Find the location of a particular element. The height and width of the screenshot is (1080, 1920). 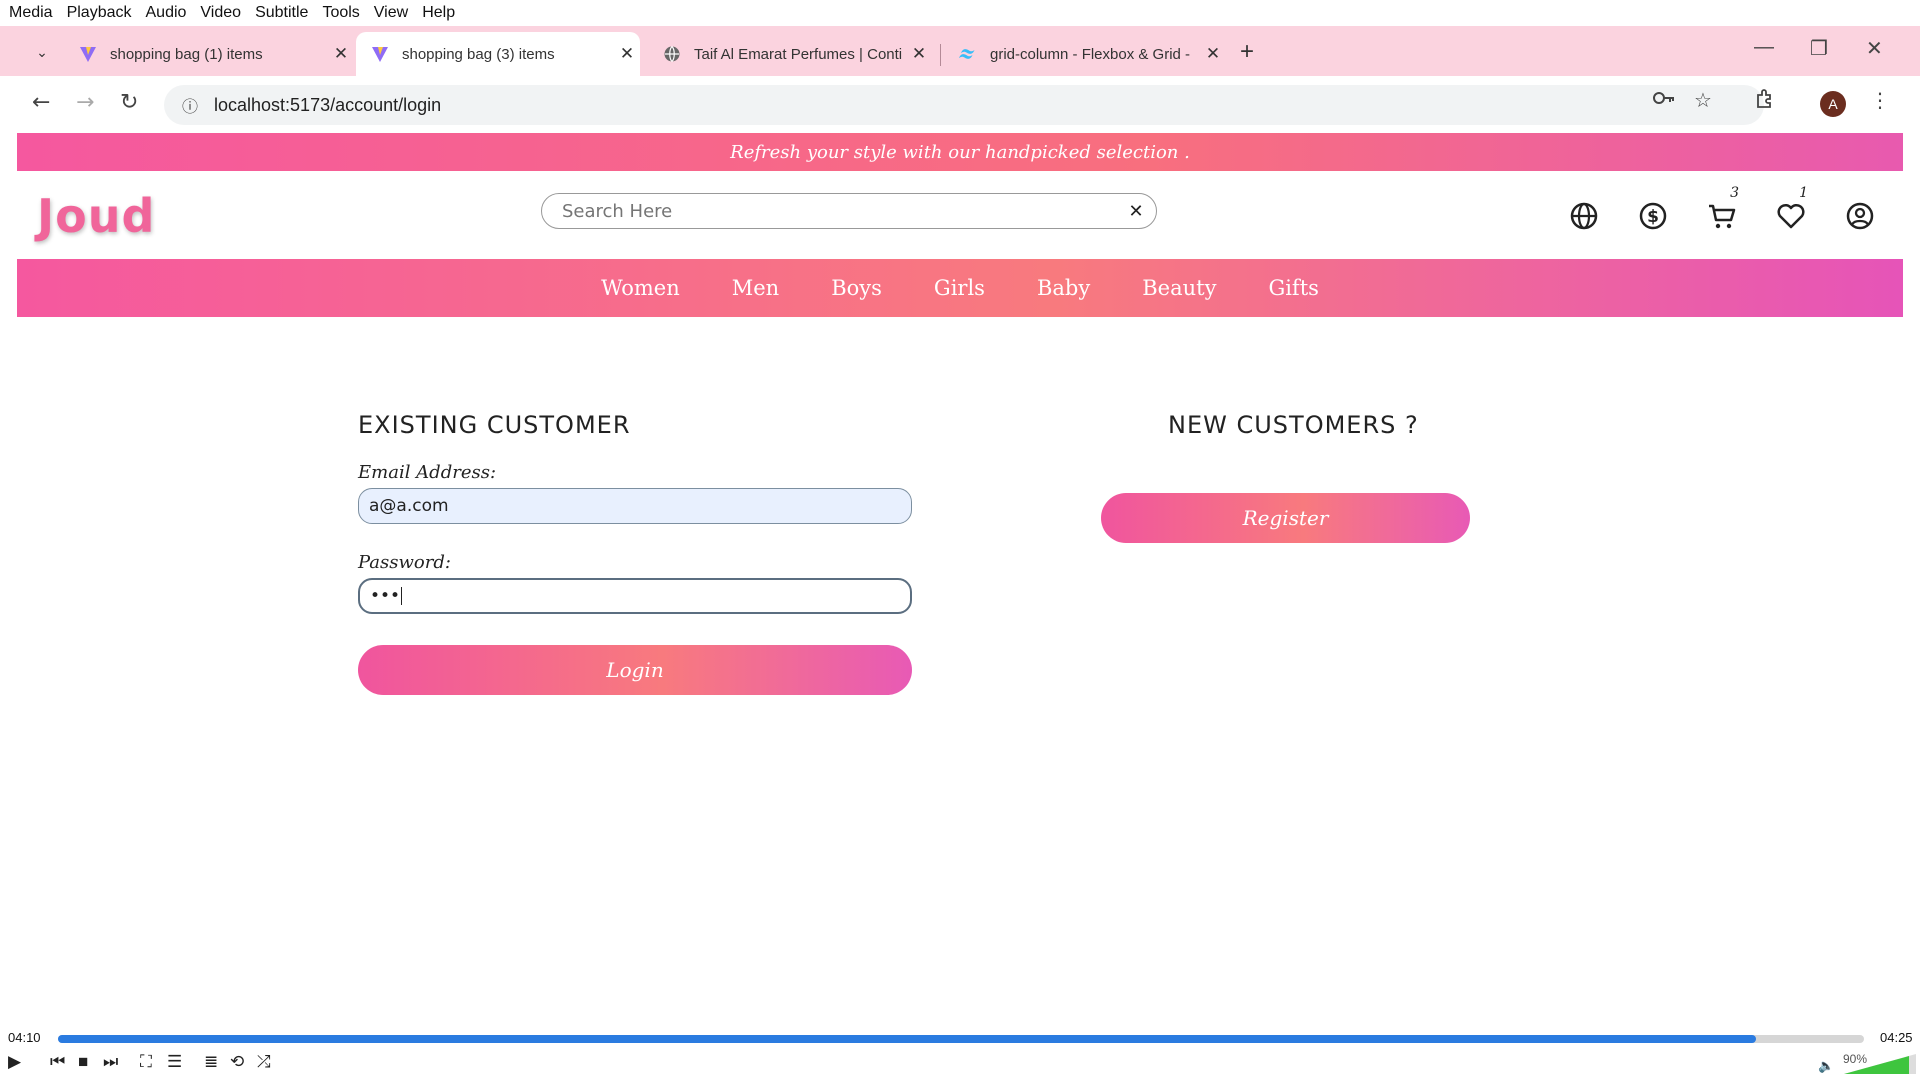

menu-subtitle: Subtitle is located at coordinates (285, 13).